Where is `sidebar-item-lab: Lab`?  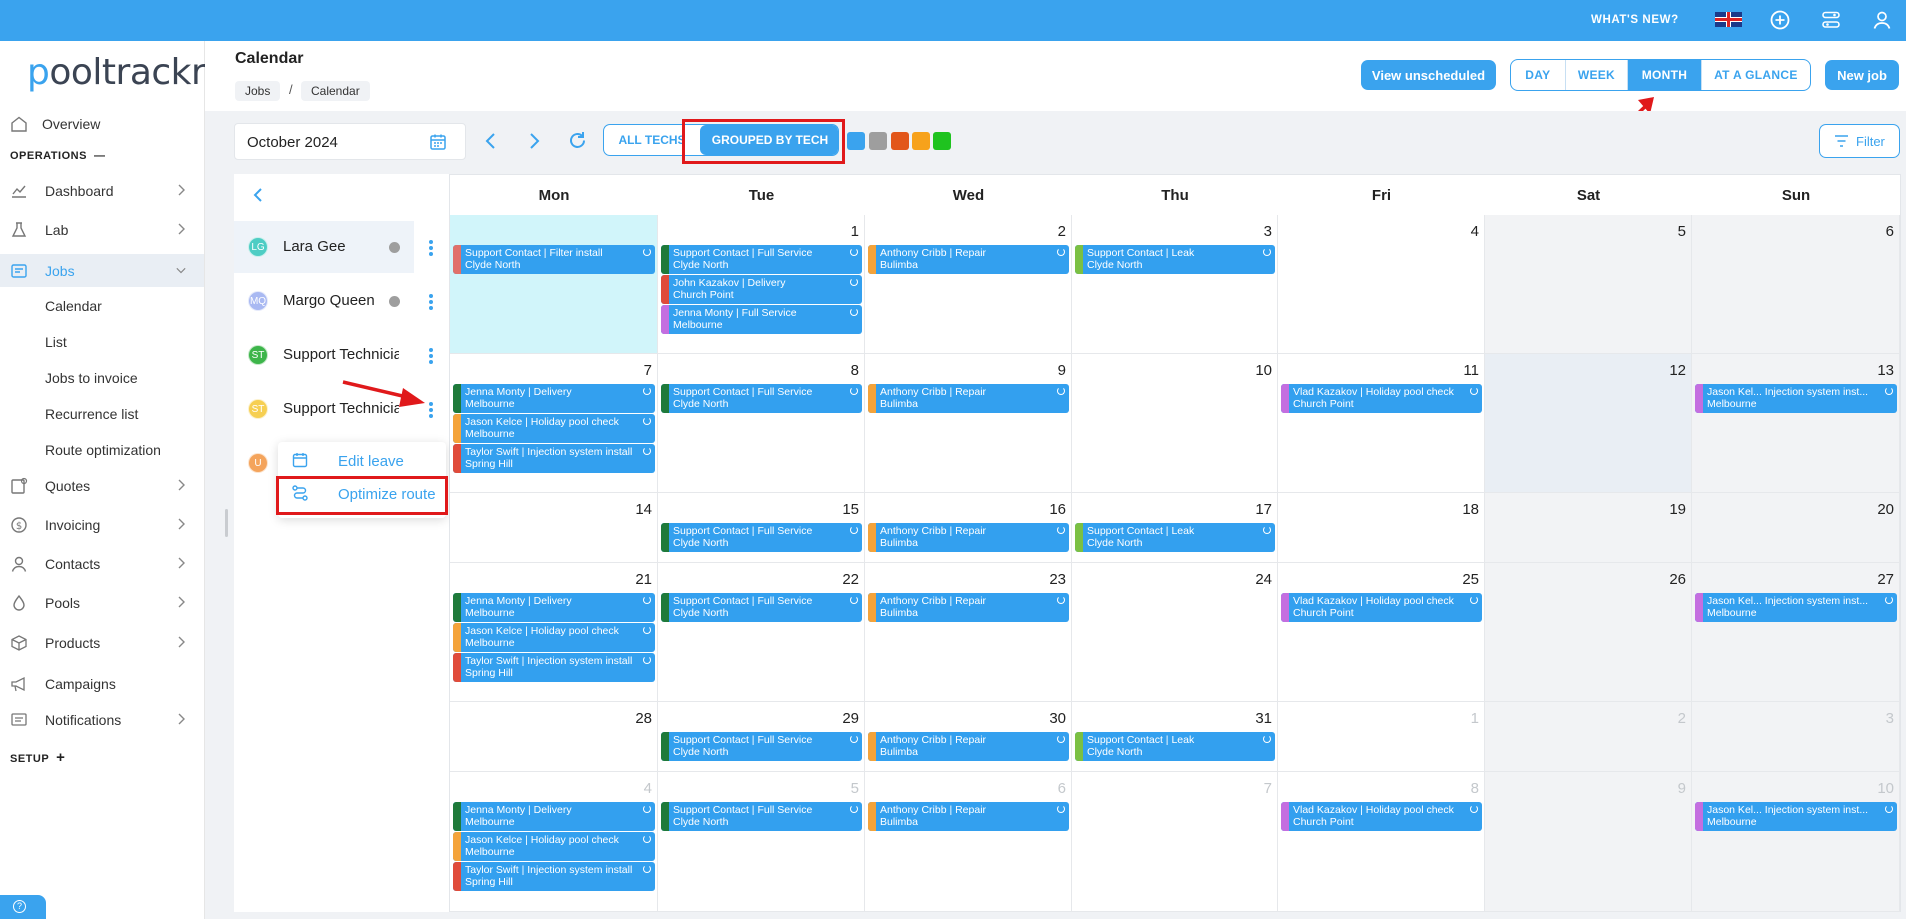
sidebar-item-lab: Lab is located at coordinates (102, 229).